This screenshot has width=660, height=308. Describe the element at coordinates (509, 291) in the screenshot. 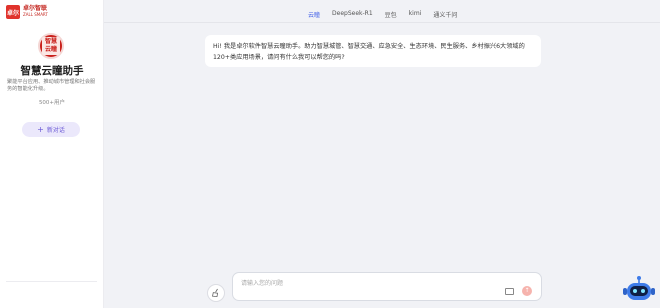

I see `image-upload-icon` at that location.